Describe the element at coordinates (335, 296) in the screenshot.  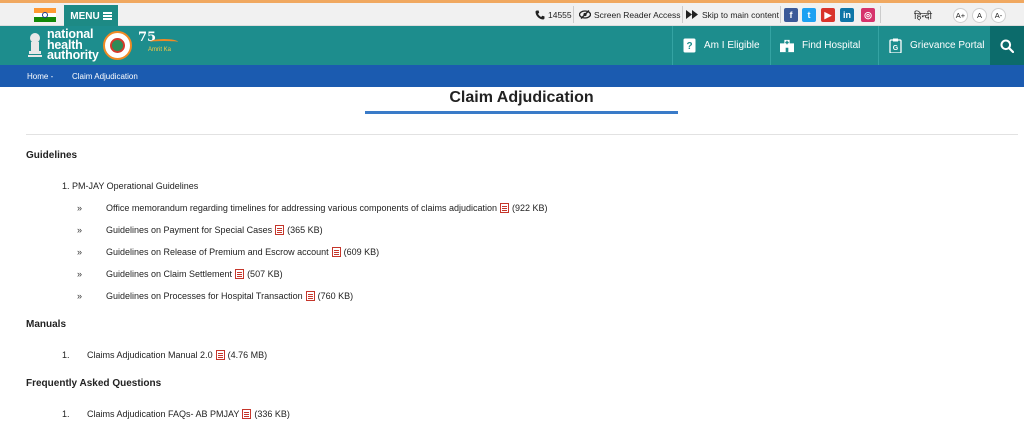
I see `file-size: (760 KB)` at that location.